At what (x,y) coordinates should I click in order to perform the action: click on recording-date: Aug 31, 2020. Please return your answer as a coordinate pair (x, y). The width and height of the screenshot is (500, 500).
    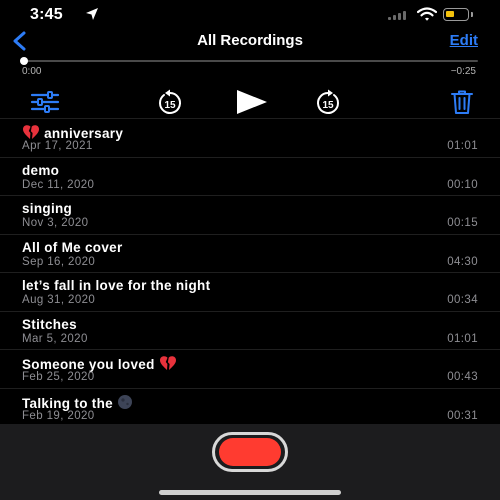
    Looking at the image, I should click on (59, 300).